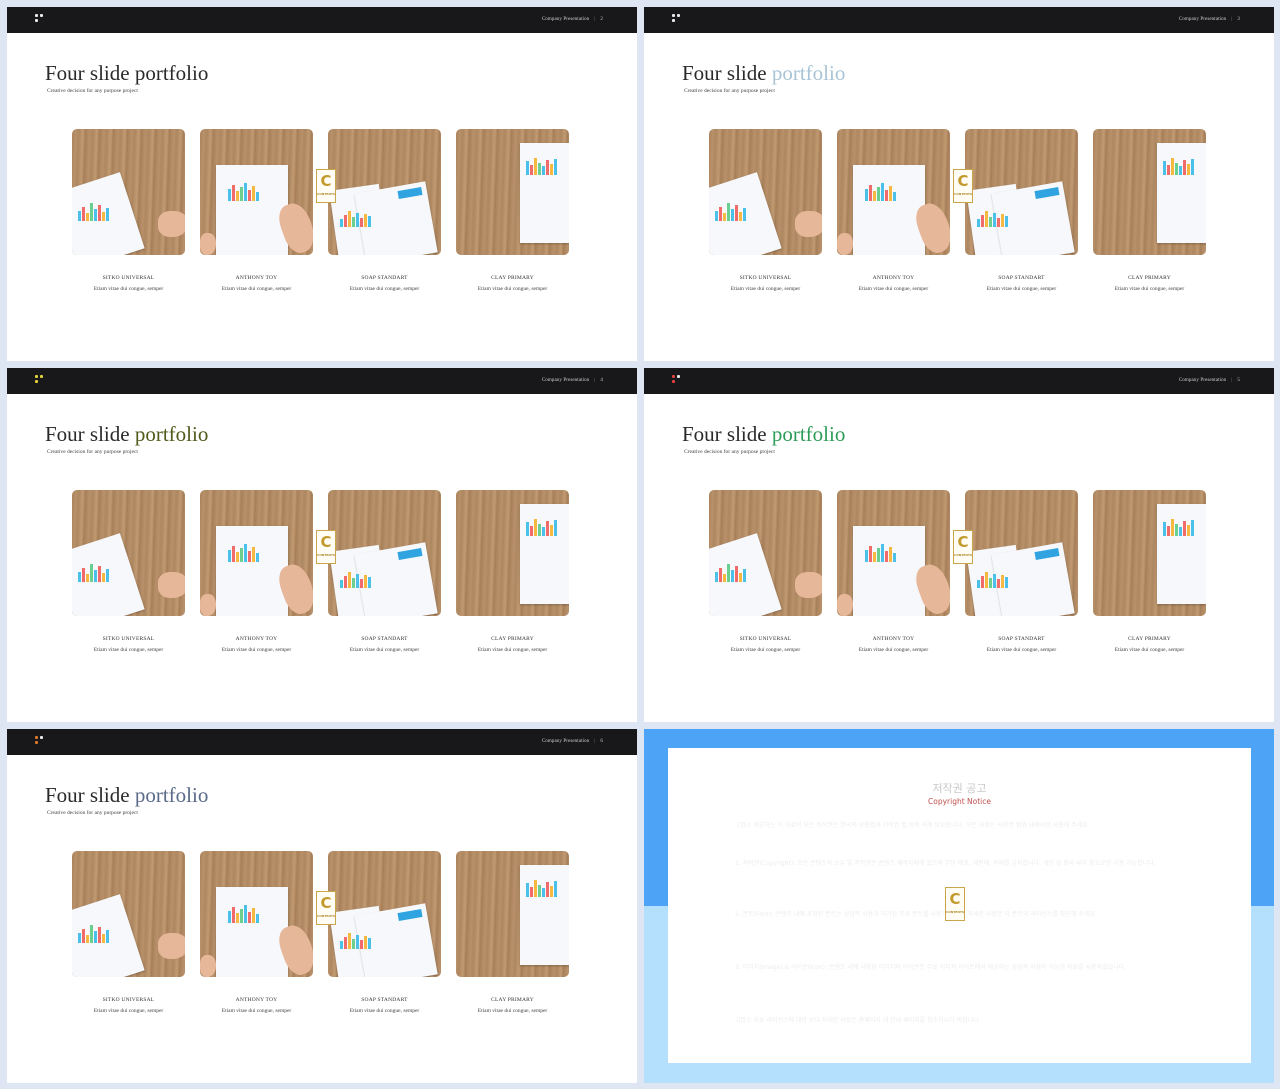 The width and height of the screenshot is (1280, 1089). What do you see at coordinates (963, 186) in the screenshot?
I see `watermark-logo: C CONTENTS` at bounding box center [963, 186].